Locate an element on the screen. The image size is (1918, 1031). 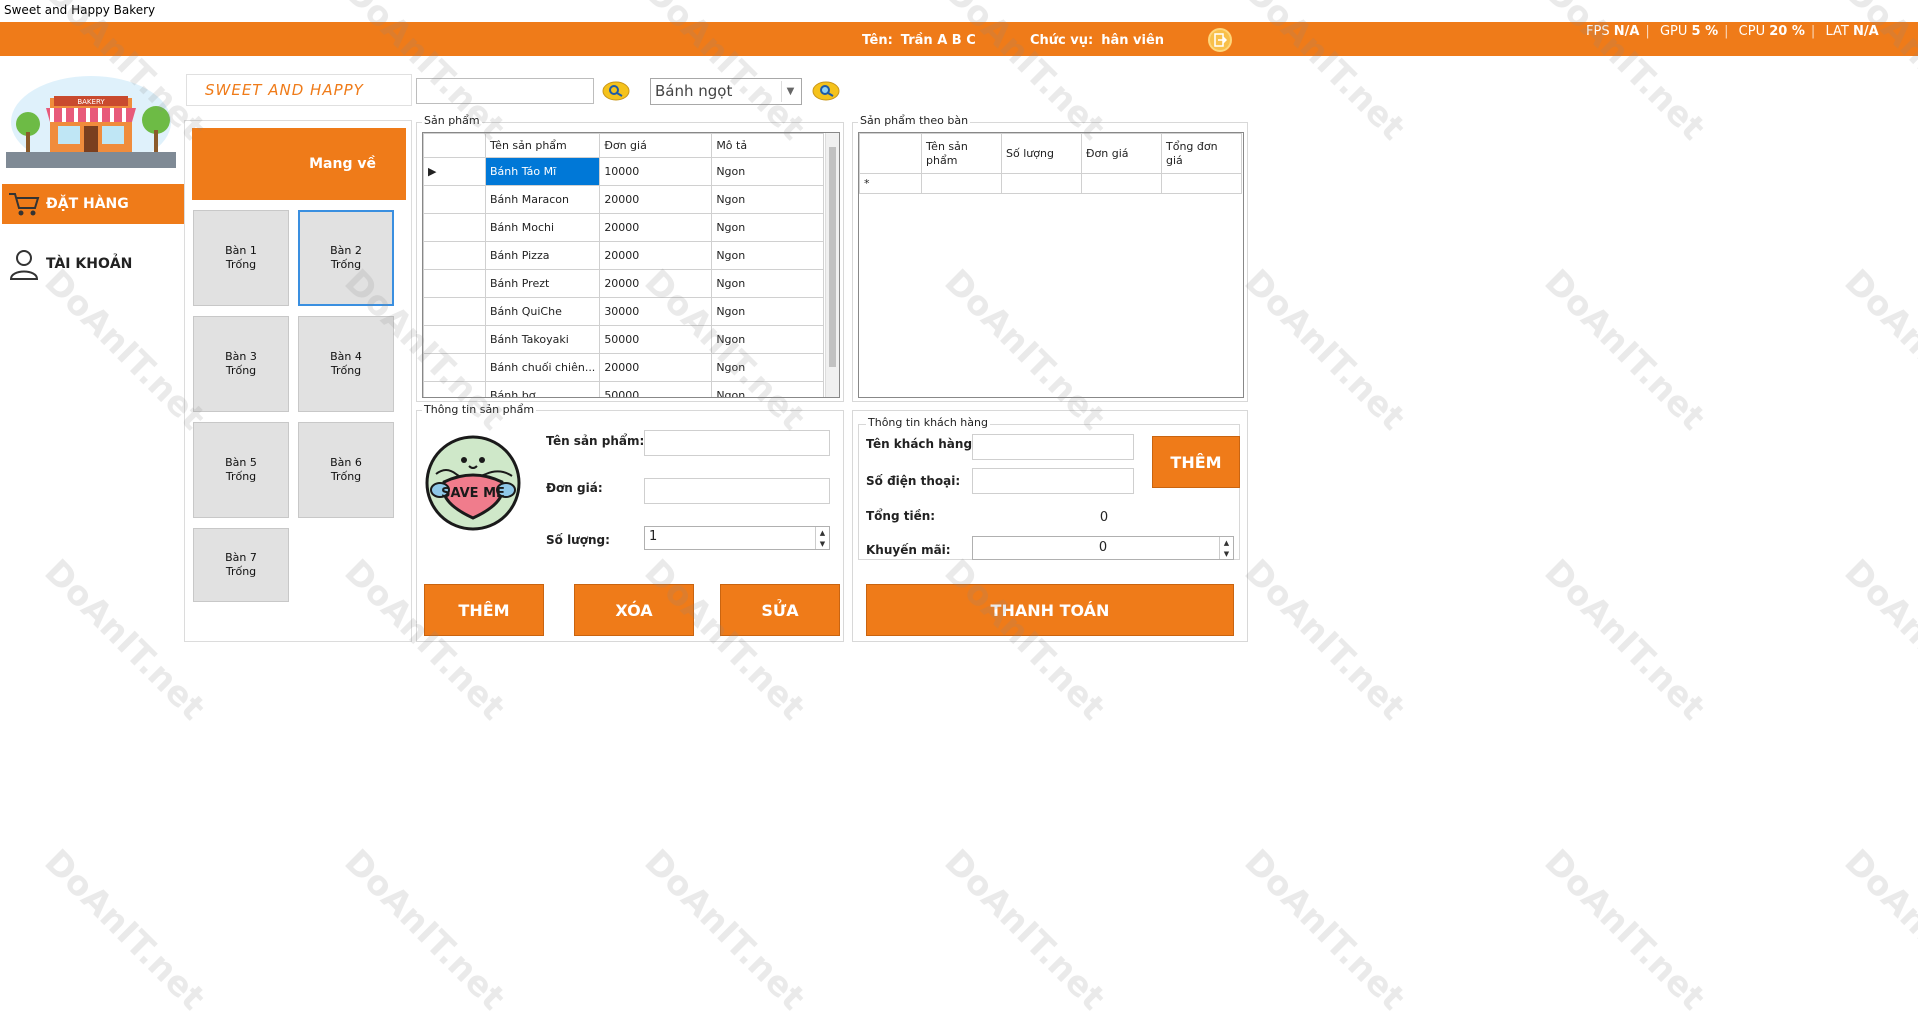
category-select: Bánh ngọt ▼ is located at coordinates (726, 91).